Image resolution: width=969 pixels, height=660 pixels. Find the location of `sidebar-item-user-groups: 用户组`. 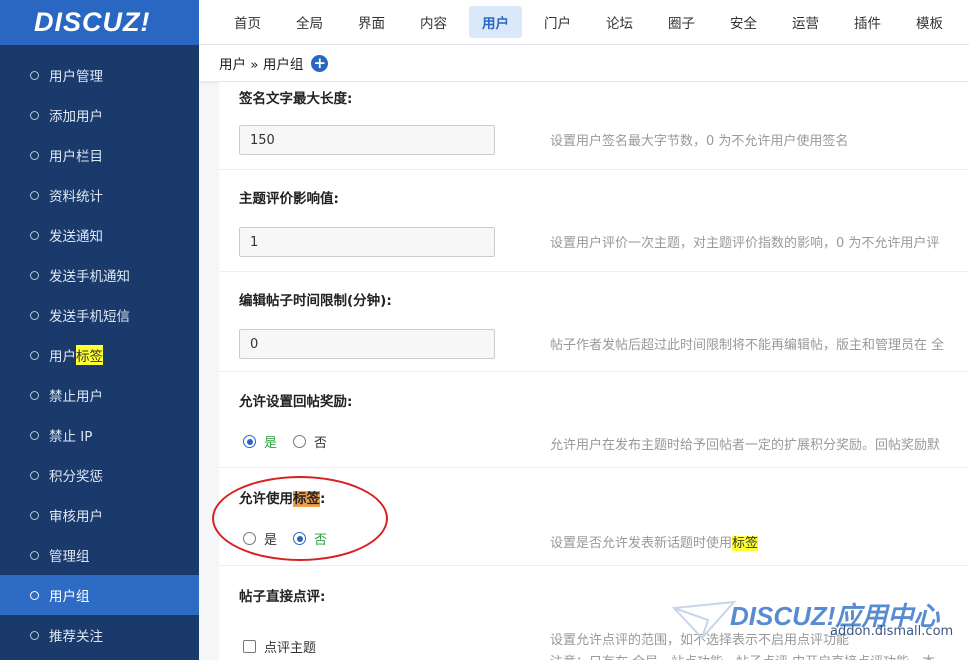

sidebar-item-user-groups: 用户组 is located at coordinates (99, 595).